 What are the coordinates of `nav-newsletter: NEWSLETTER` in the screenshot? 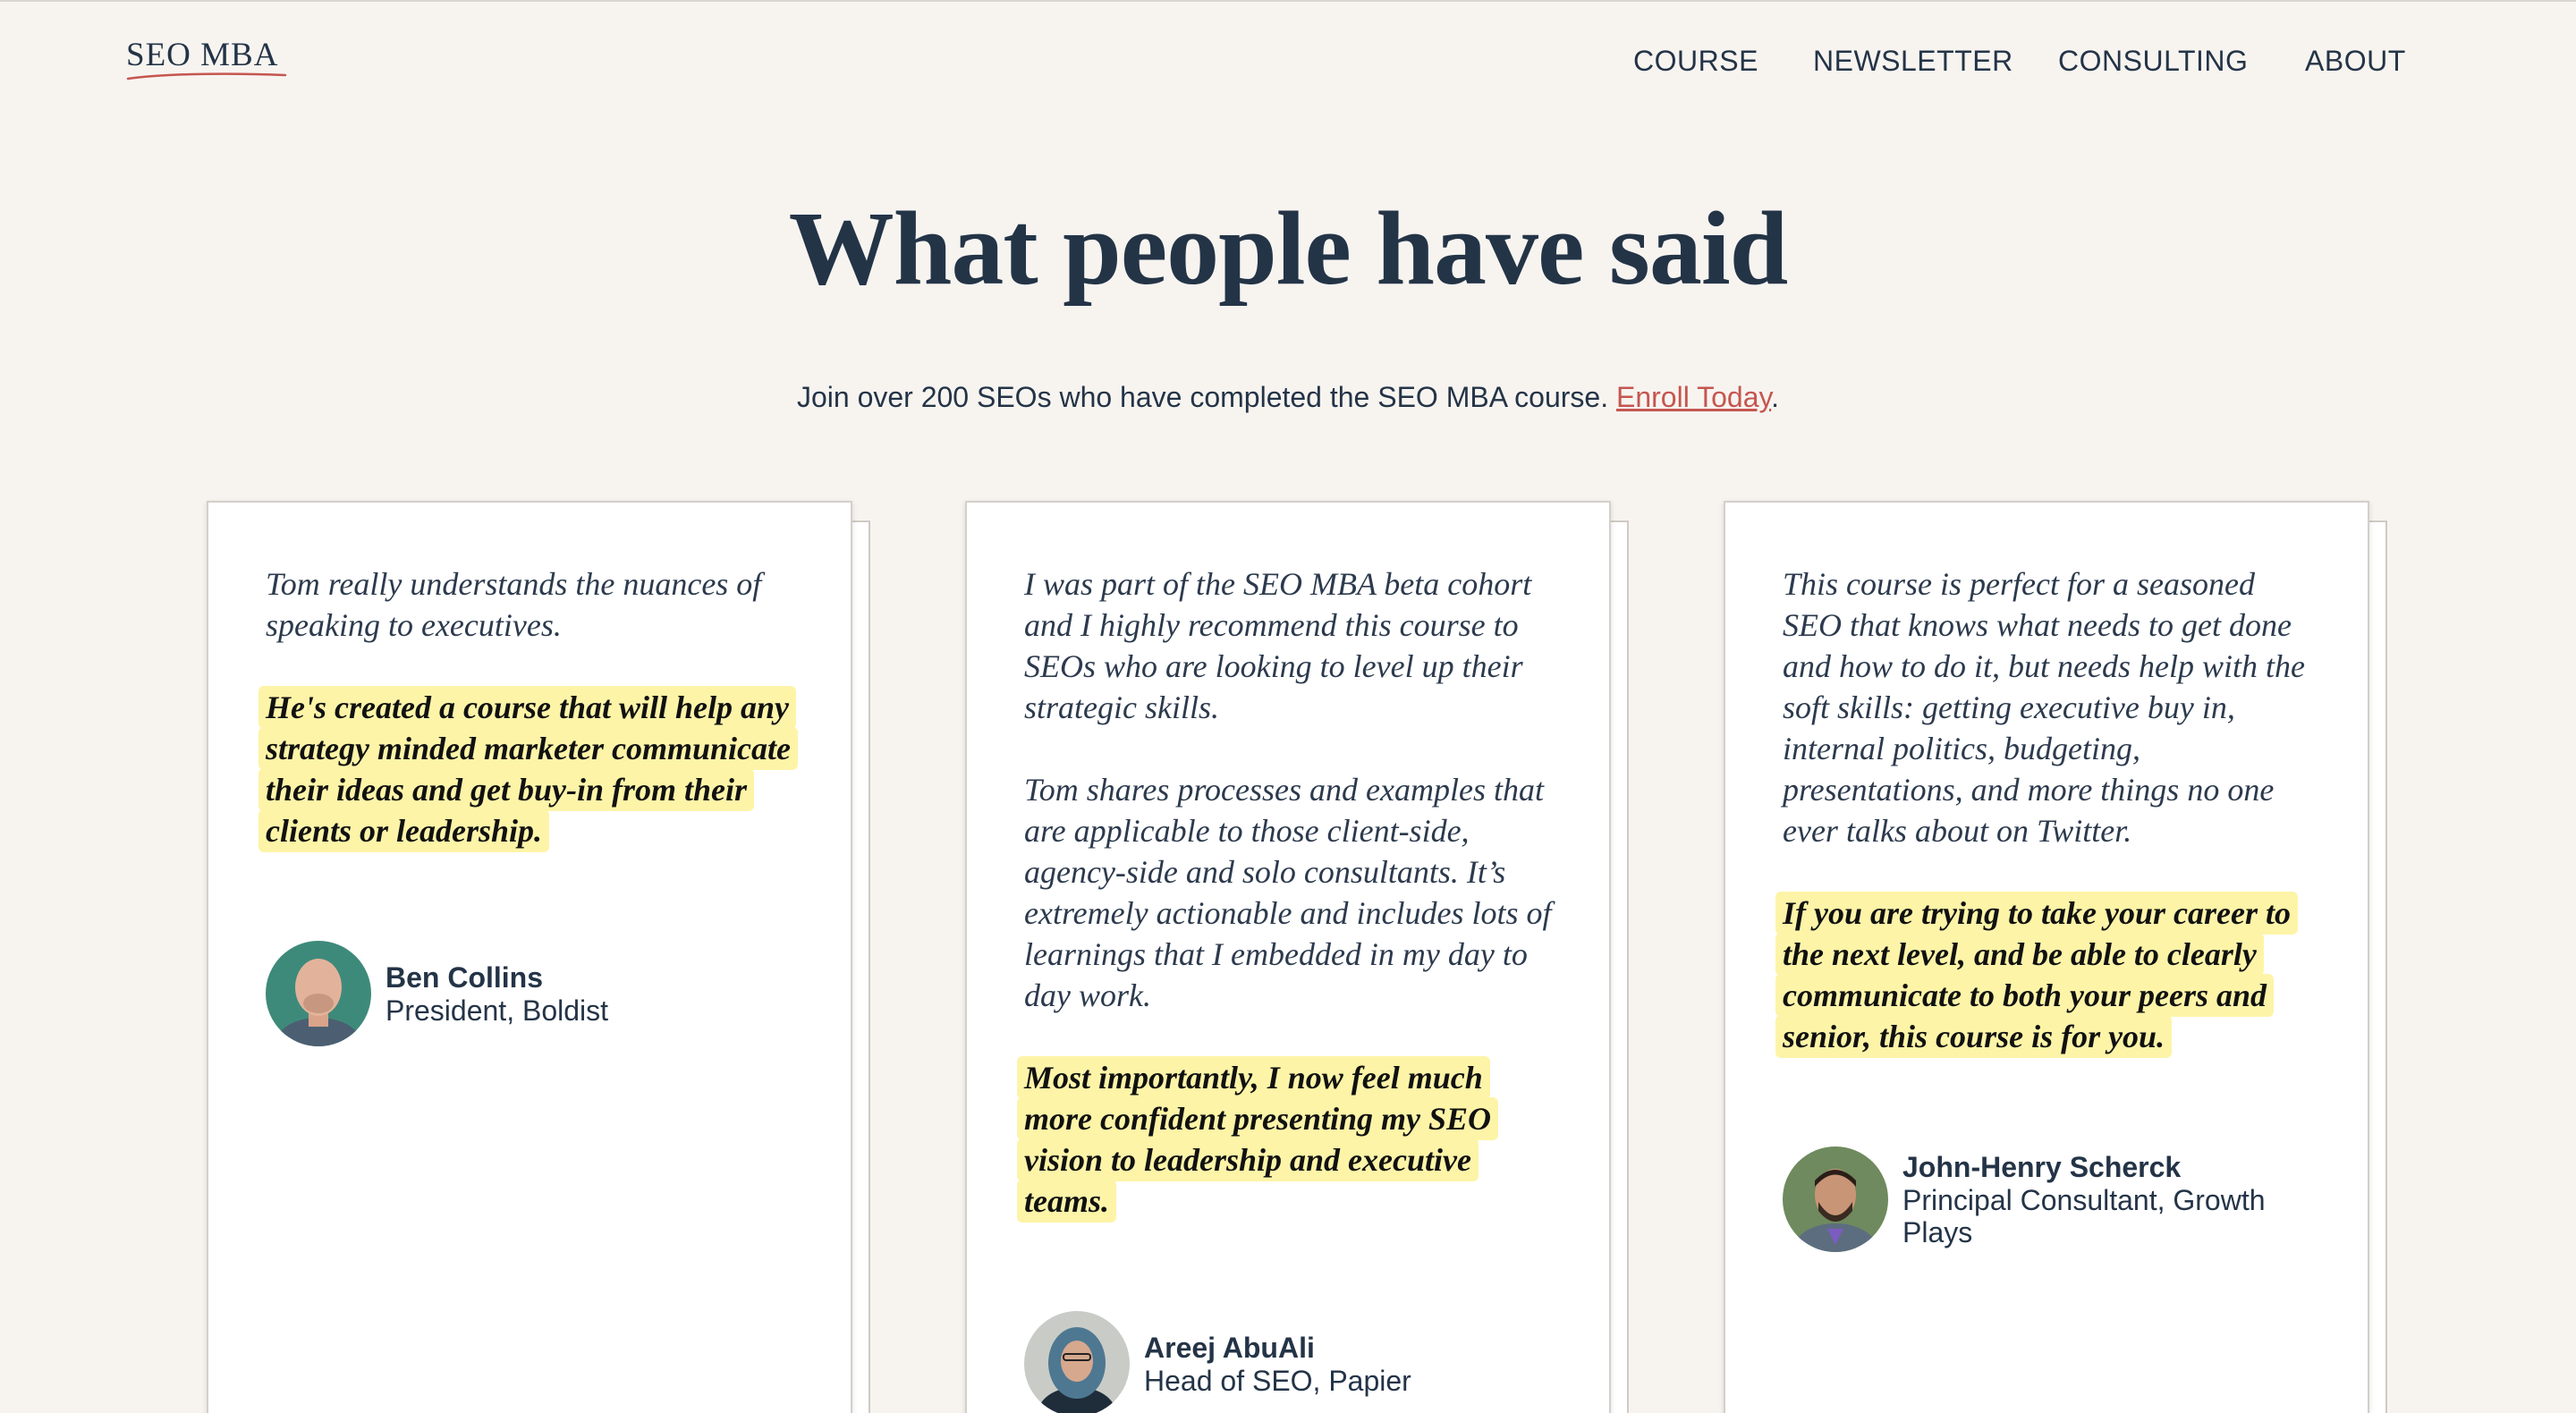 It's located at (1913, 61).